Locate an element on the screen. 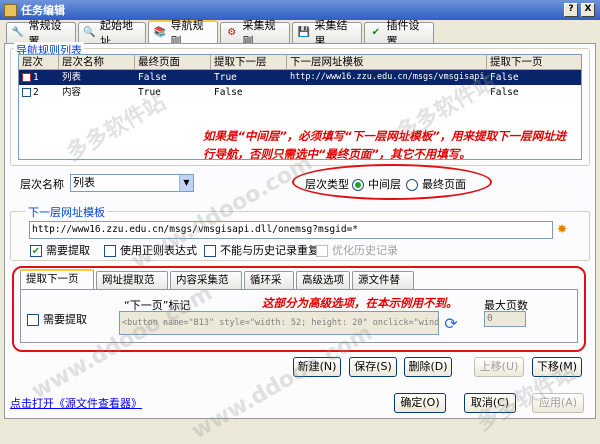 This screenshot has height=444, width=600. column-header: 层次名称 is located at coordinates (97, 62).